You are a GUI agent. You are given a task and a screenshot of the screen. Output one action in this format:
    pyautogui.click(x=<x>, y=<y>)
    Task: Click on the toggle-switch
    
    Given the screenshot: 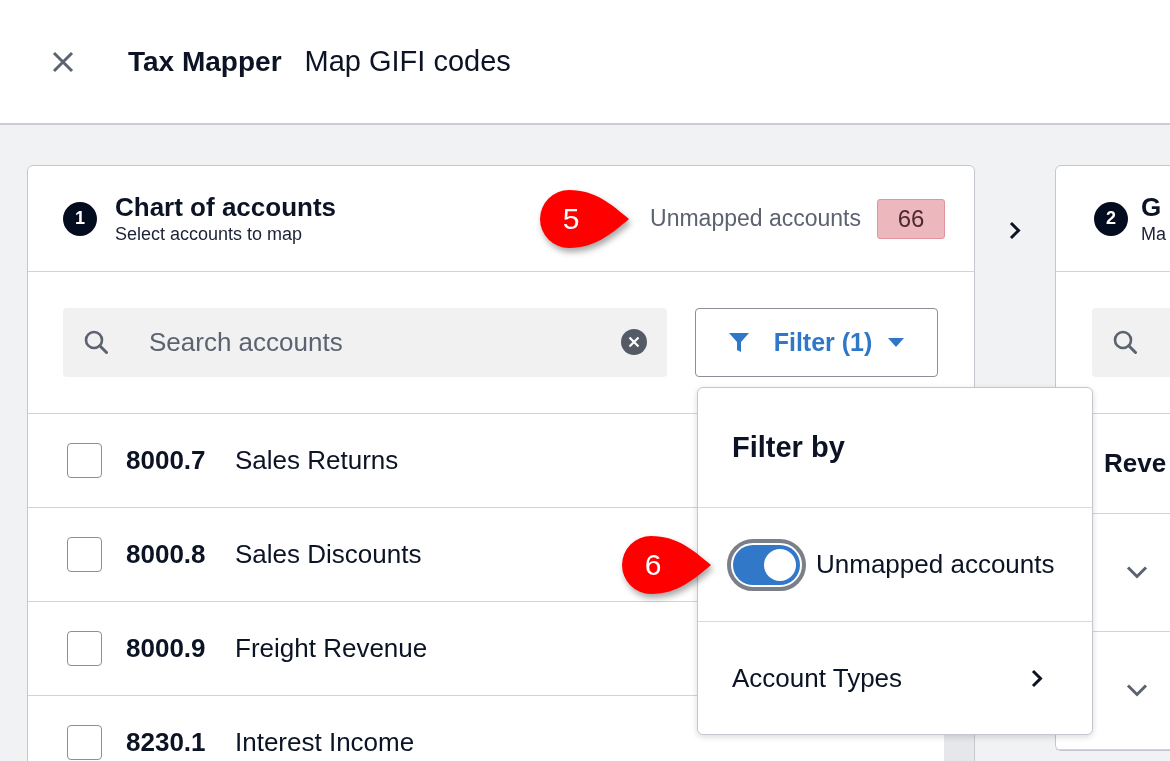 What is the action you would take?
    pyautogui.click(x=766, y=564)
    